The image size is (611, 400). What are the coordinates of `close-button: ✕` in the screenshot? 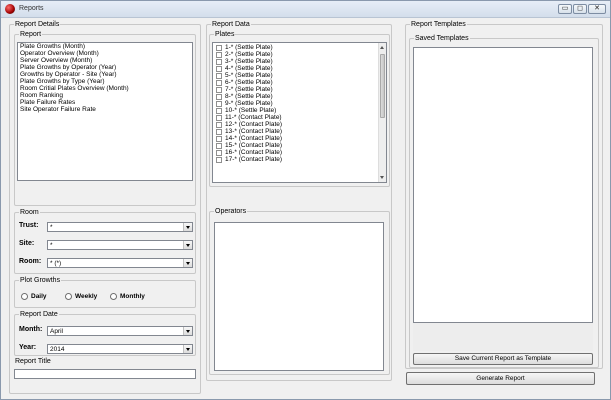 It's located at (597, 9).